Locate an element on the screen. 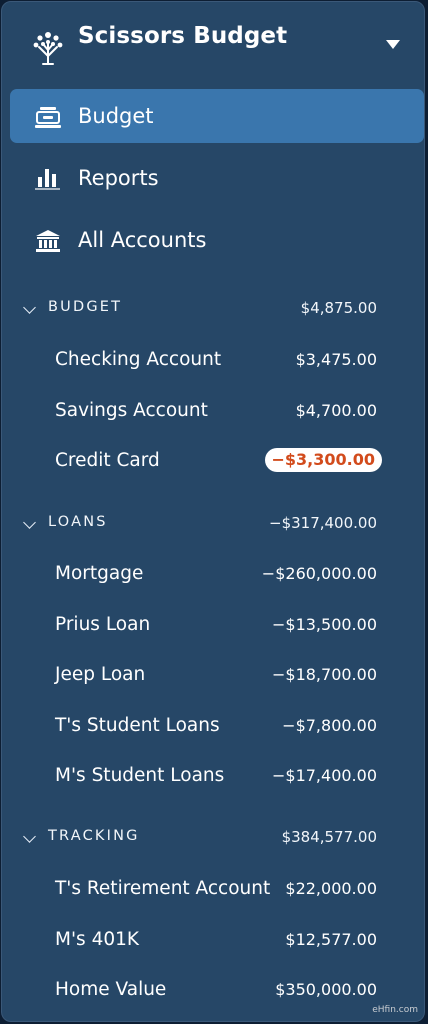 This screenshot has height=1024, width=428. account-row: Jeep Loan −$18,700.00 is located at coordinates (213, 675).